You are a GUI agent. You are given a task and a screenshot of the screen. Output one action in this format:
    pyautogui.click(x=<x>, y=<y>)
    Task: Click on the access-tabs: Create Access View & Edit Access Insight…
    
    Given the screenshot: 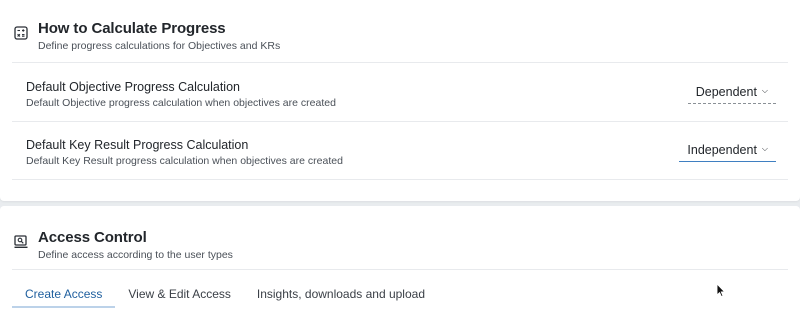 What is the action you would take?
    pyautogui.click(x=225, y=295)
    